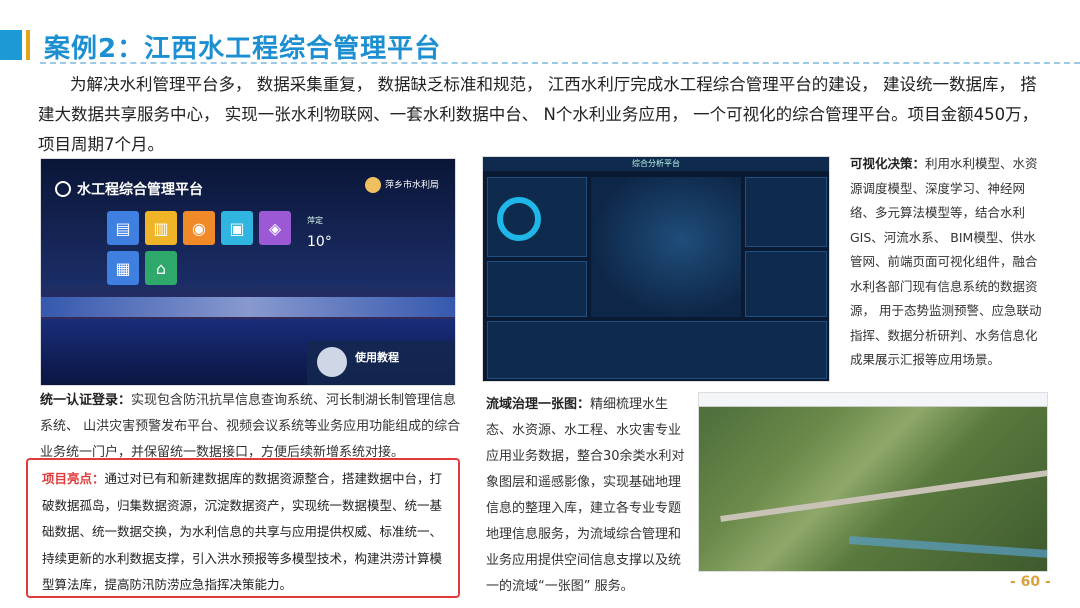 The image size is (1080, 608). What do you see at coordinates (275, 228) in the screenshot?
I see `tile-icon: ◈` at bounding box center [275, 228].